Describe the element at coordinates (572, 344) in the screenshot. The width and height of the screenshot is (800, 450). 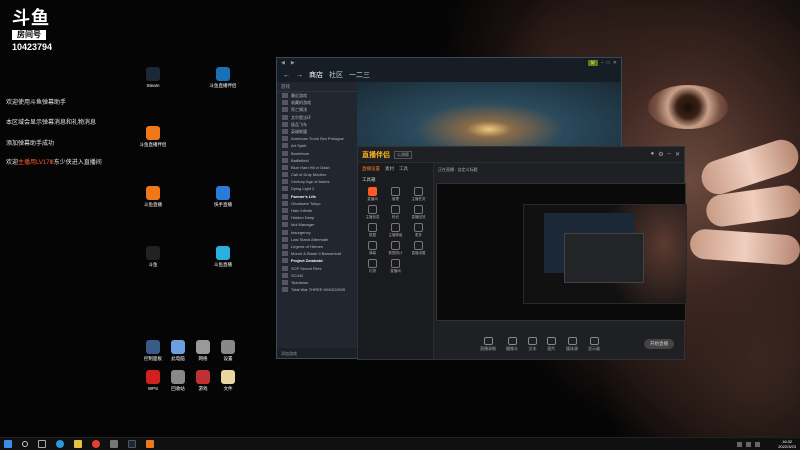
I see `source-button: 媒体源` at that location.